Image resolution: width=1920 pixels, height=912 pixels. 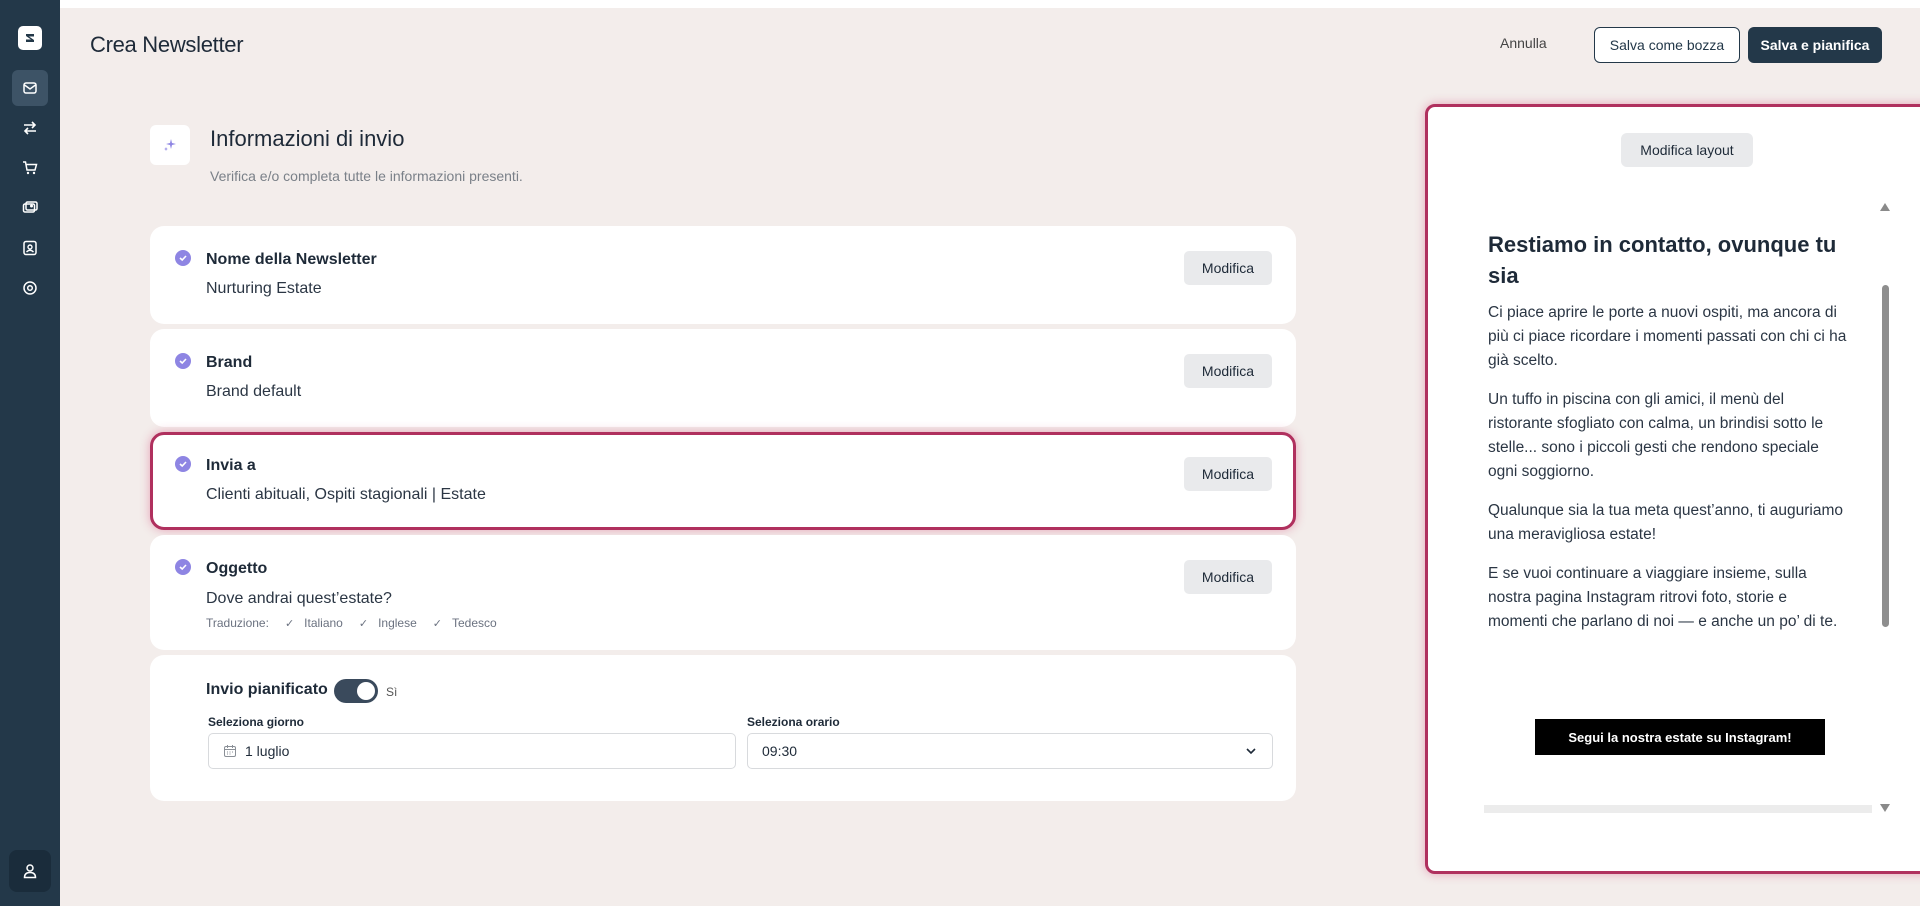 I want to click on modify-brand-button: Modifica, so click(x=1228, y=371).